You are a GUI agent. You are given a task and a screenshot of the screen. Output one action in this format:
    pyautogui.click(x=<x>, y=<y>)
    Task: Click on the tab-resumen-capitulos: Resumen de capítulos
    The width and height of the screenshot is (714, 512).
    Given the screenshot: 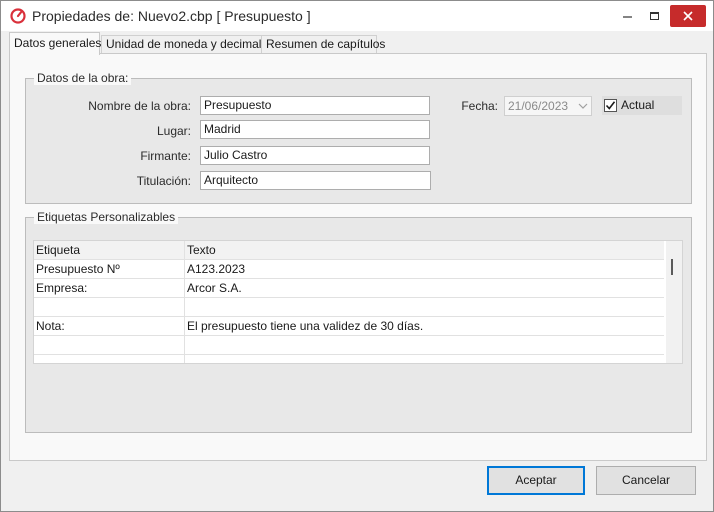 What is the action you would take?
    pyautogui.click(x=323, y=44)
    